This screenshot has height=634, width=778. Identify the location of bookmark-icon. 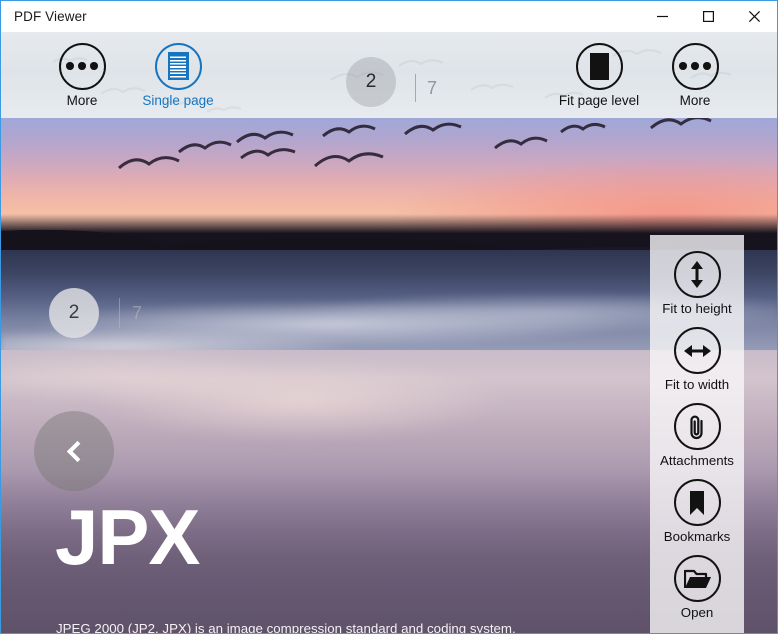
(697, 502).